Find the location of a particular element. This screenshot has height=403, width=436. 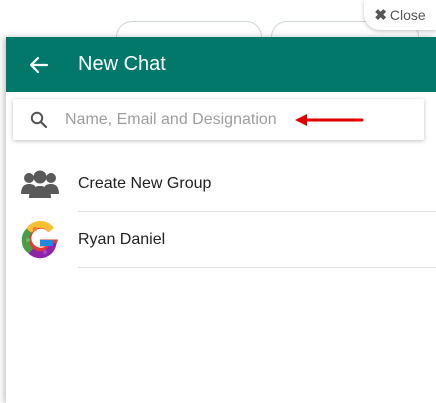

group-icon is located at coordinates (40, 184).